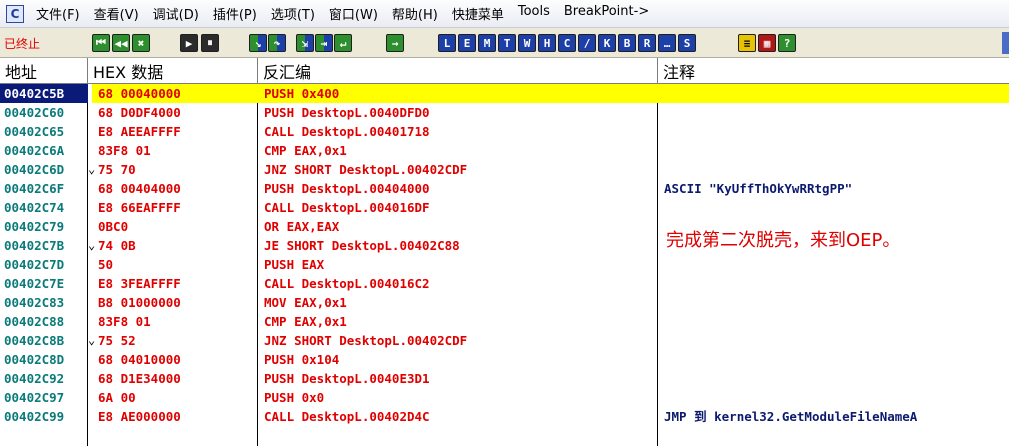  Describe the element at coordinates (173, 71) in the screenshot. I see `column-hex: HEX 数据` at that location.